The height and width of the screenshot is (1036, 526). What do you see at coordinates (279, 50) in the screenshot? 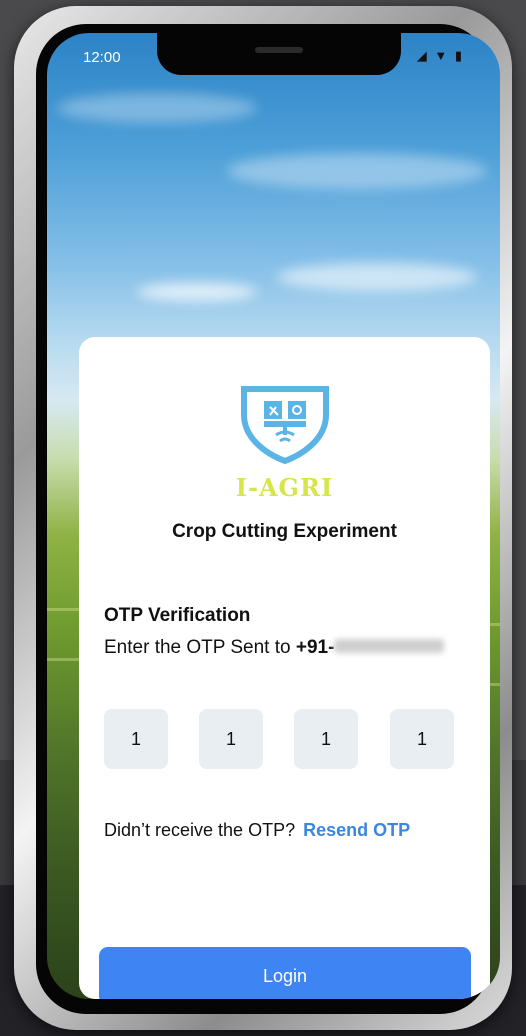
I see `speaker-grille` at bounding box center [279, 50].